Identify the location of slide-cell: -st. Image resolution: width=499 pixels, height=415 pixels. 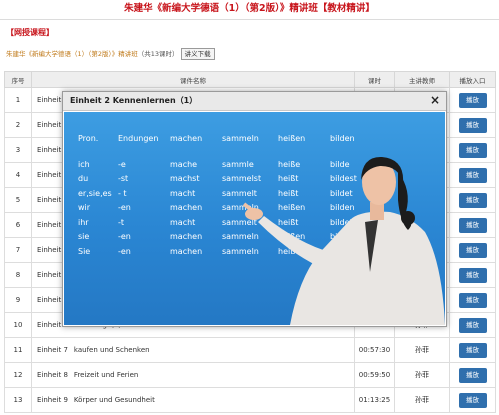
(123, 178).